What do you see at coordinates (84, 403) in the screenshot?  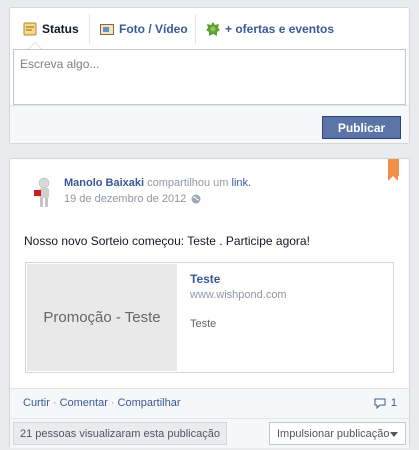 I see `comment-link: Comentar` at bounding box center [84, 403].